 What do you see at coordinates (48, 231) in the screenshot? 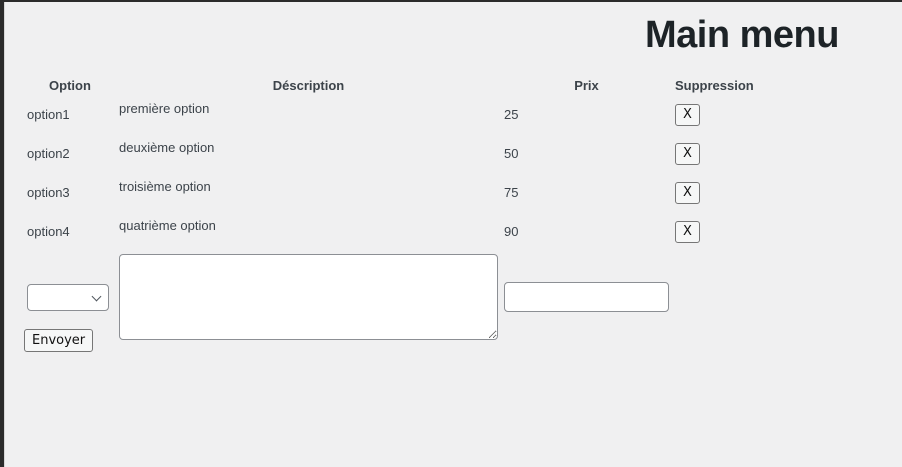
I see `cell-option: option4` at bounding box center [48, 231].